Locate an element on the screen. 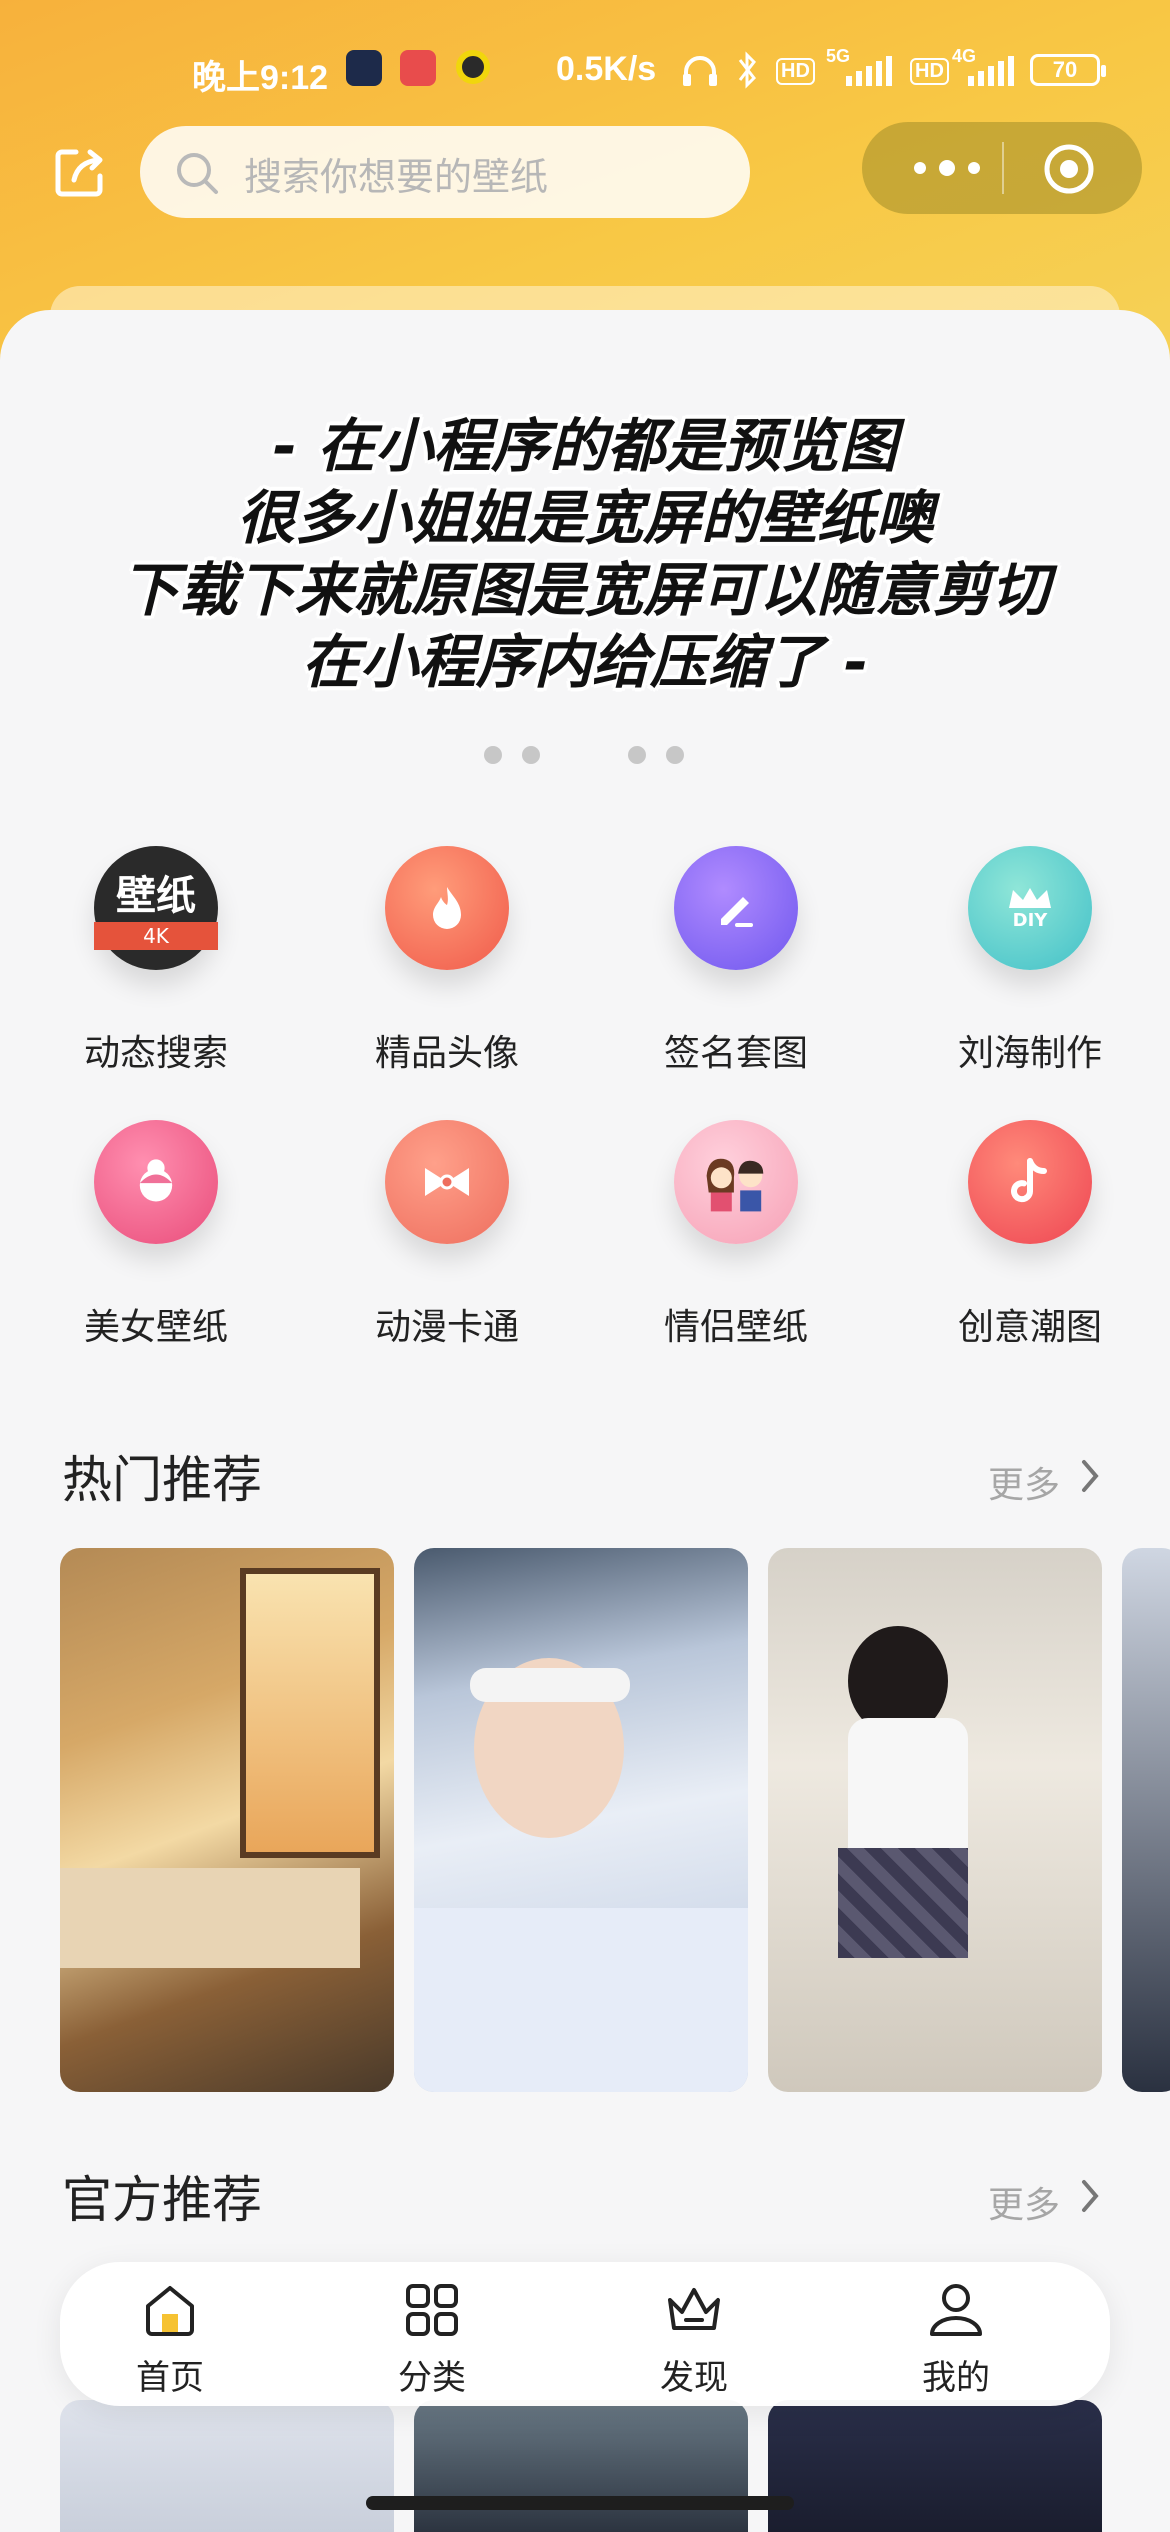 This screenshot has height=2532, width=1170. banner-line: 很多小姐姐是宽屏的壁纸噢 is located at coordinates (584, 518).